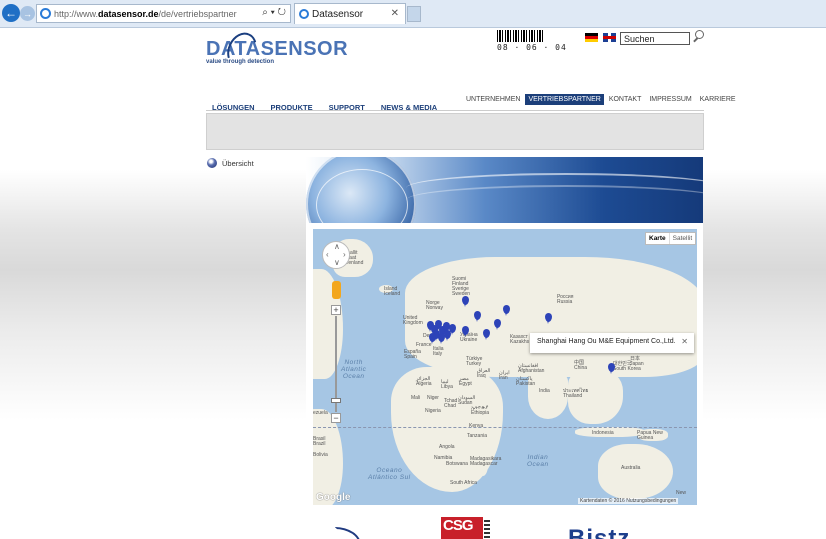 This screenshot has height=539, width=826. I want to click on sidebar-item-overview: Übersicht, so click(230, 163).